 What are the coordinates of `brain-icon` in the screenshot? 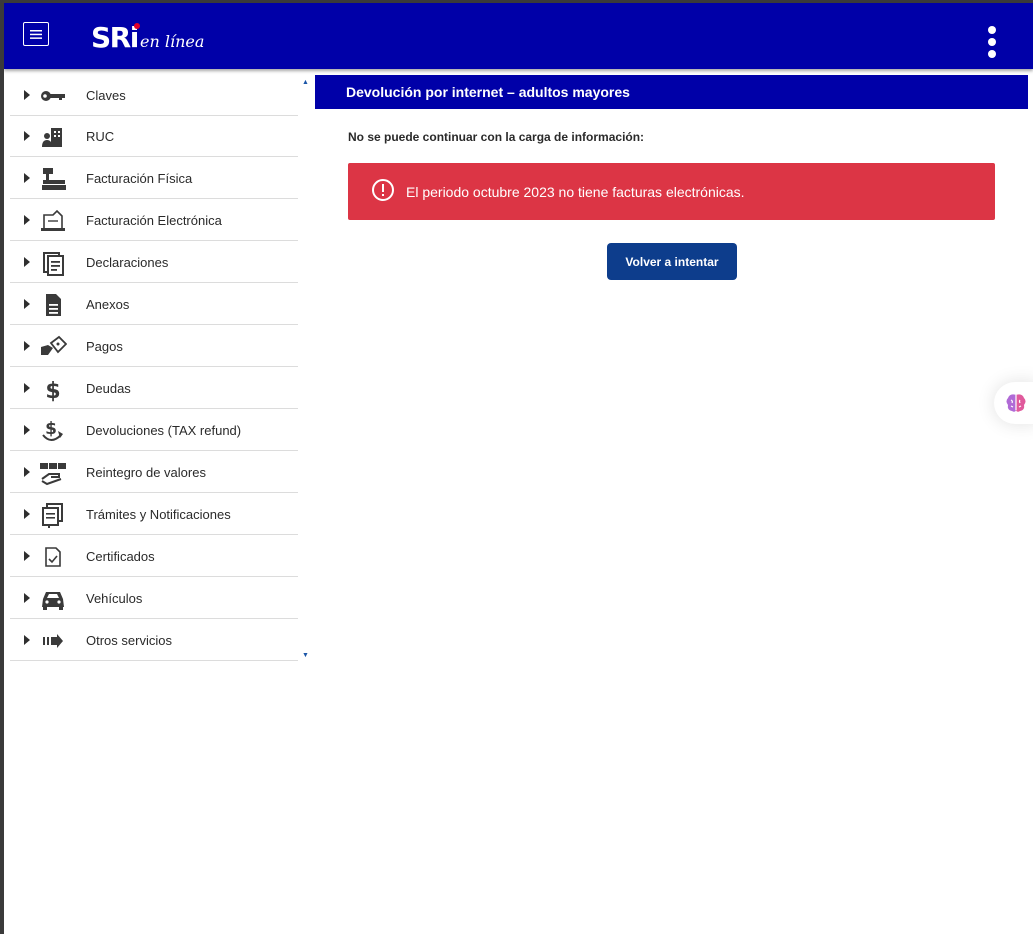 It's located at (1016, 403).